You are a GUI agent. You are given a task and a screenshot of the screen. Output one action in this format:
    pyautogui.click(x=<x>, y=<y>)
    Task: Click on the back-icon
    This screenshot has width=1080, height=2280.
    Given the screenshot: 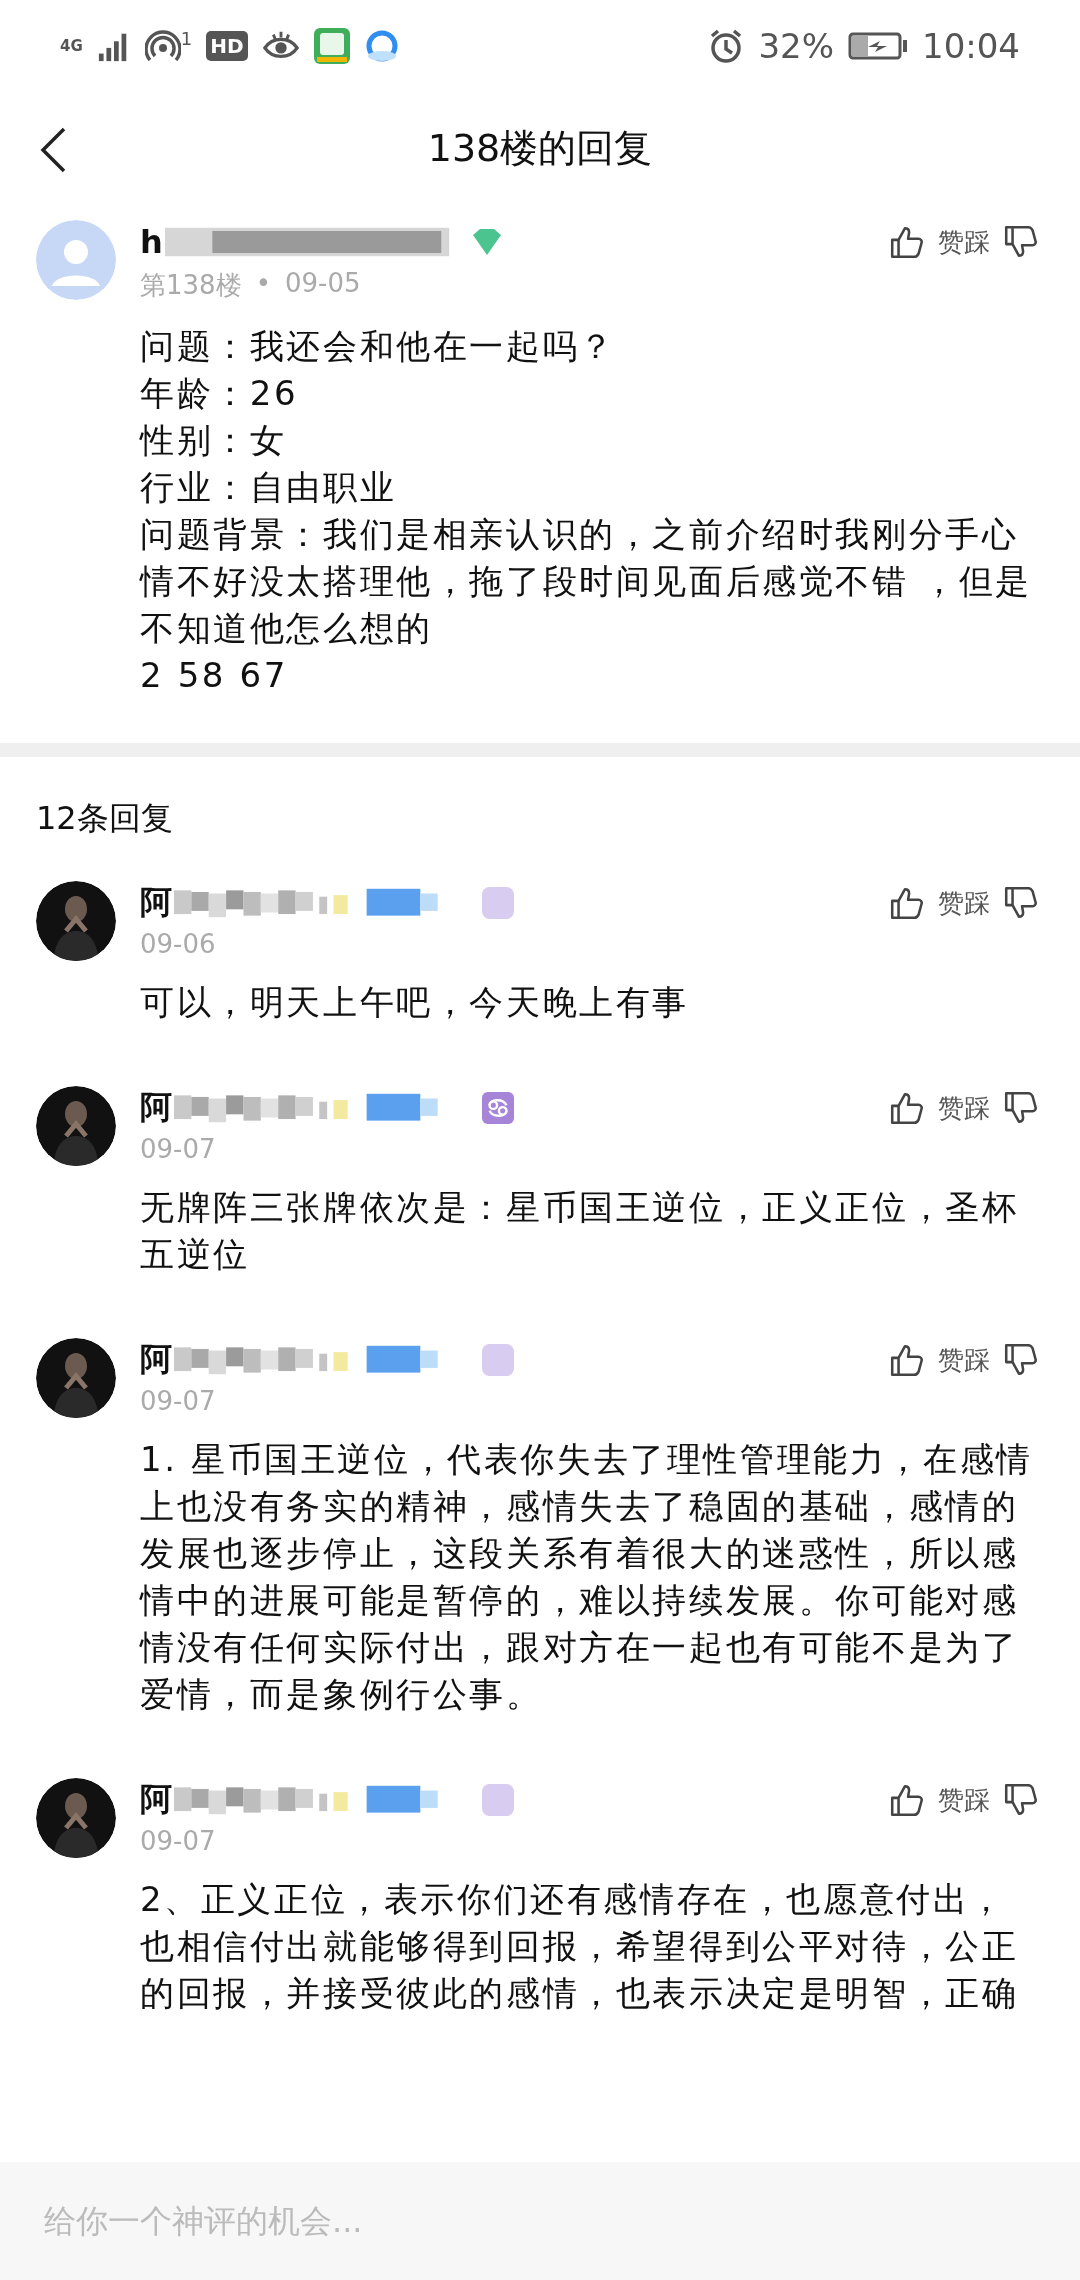 What is the action you would take?
    pyautogui.click(x=53, y=150)
    